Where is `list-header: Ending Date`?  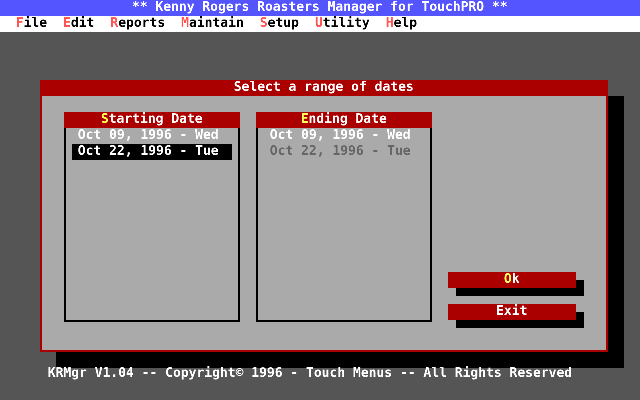
list-header: Ending Date is located at coordinates (344, 120).